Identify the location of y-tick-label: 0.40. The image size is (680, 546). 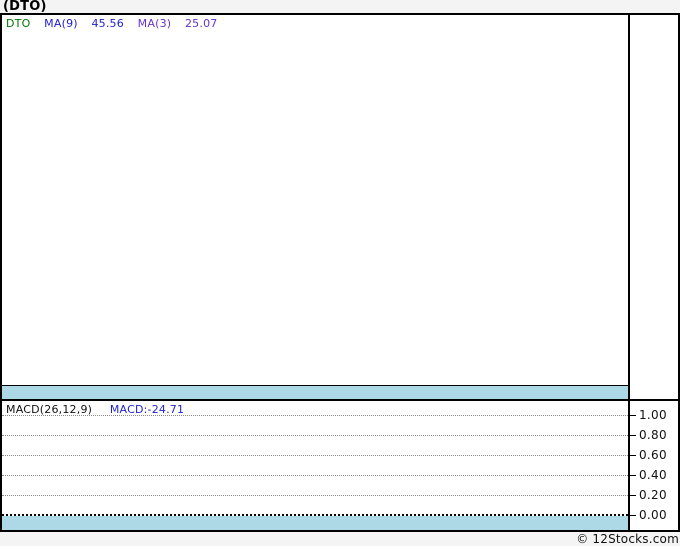
(653, 475).